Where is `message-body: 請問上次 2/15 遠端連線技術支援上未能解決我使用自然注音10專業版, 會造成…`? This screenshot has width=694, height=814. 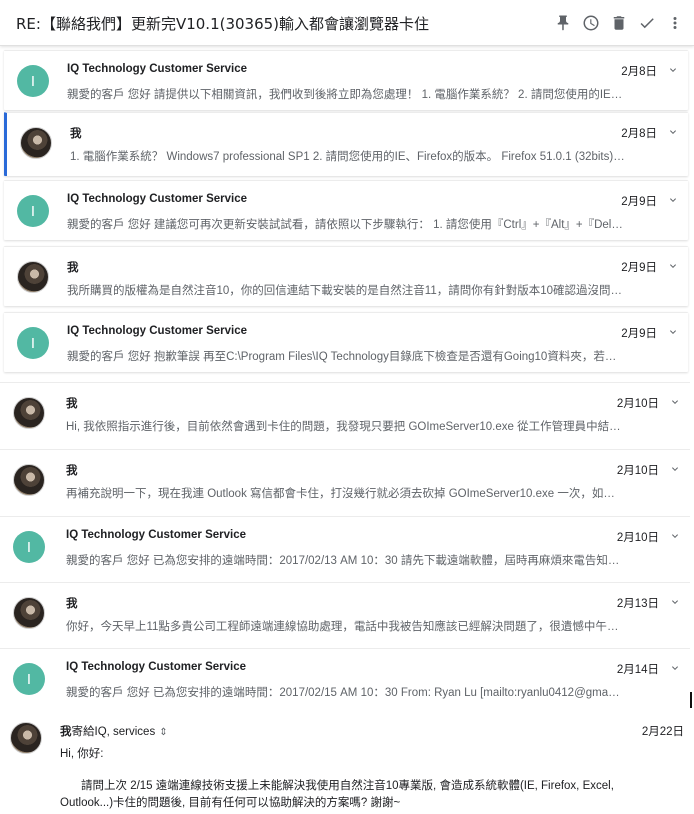 message-body: 請問上次 2/15 遠端連線技術支援上未能解決我使用自然注音10專業版, 會造成… is located at coordinates (337, 794).